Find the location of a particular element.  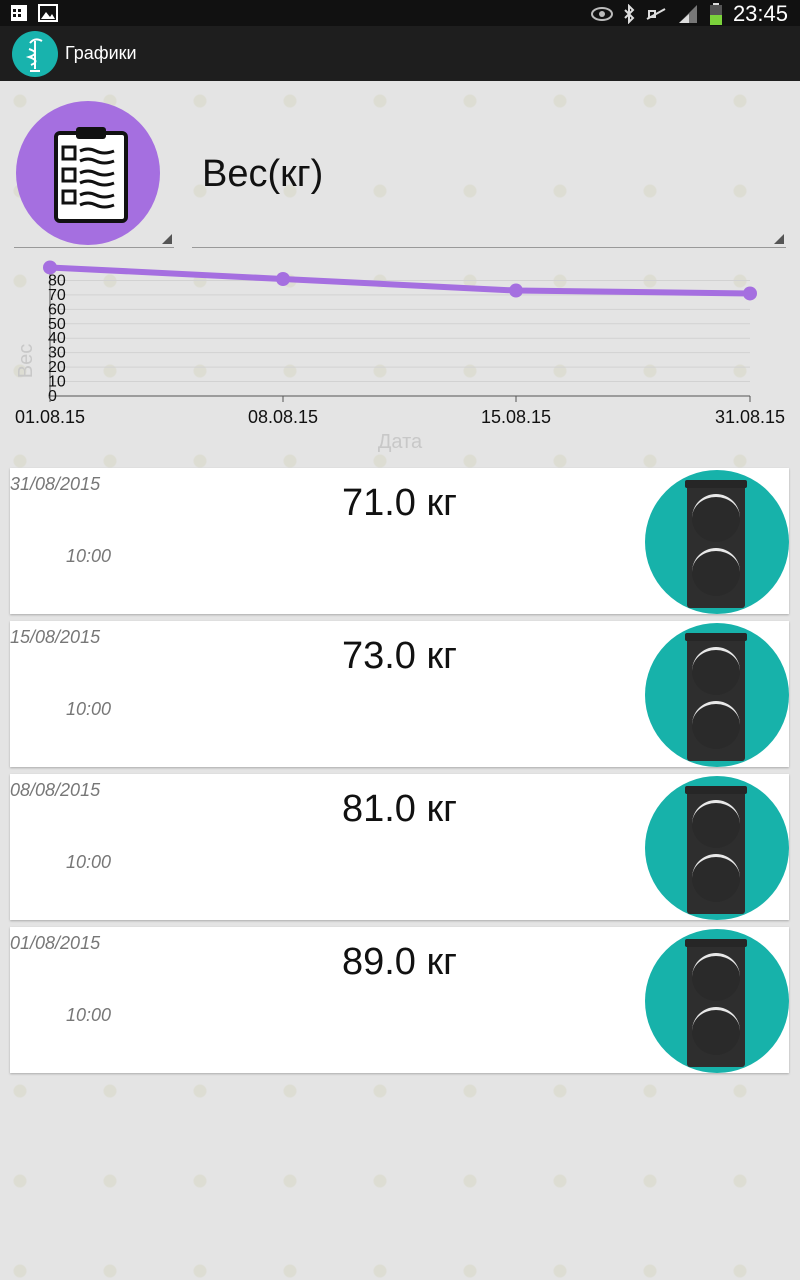

x-axis-title: Дата is located at coordinates (400, 442).